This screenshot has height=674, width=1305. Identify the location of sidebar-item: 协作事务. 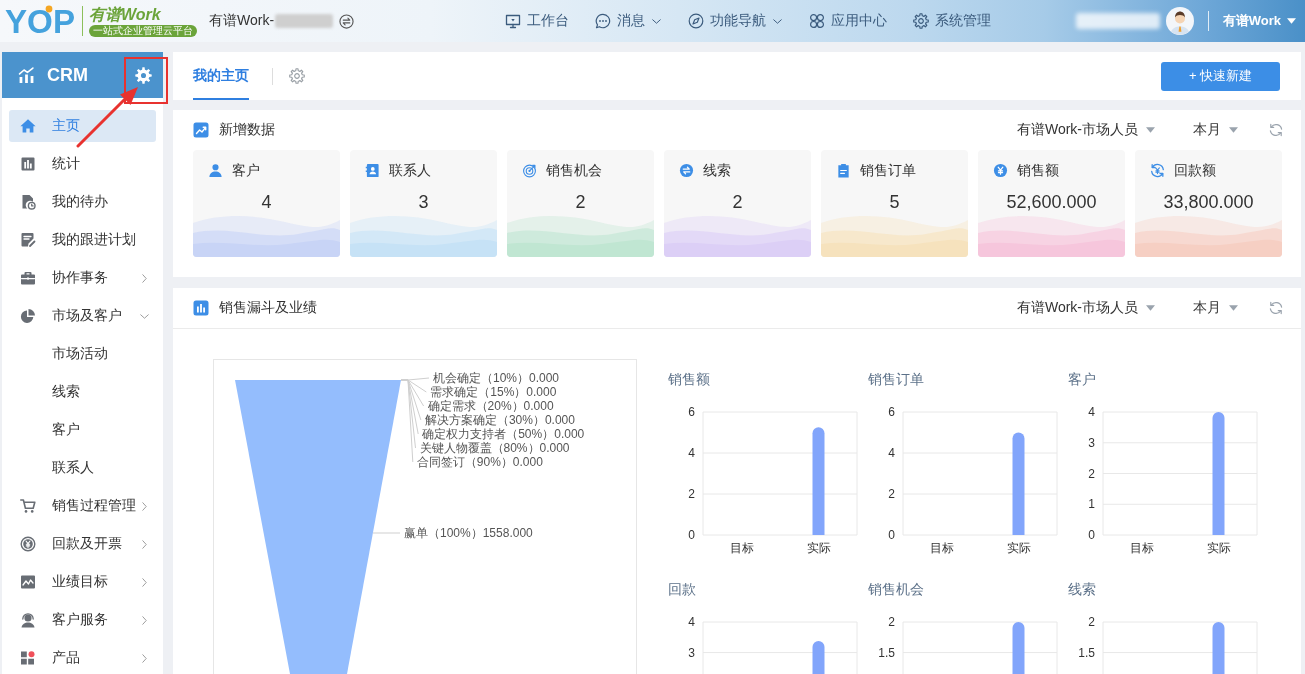
(82, 278).